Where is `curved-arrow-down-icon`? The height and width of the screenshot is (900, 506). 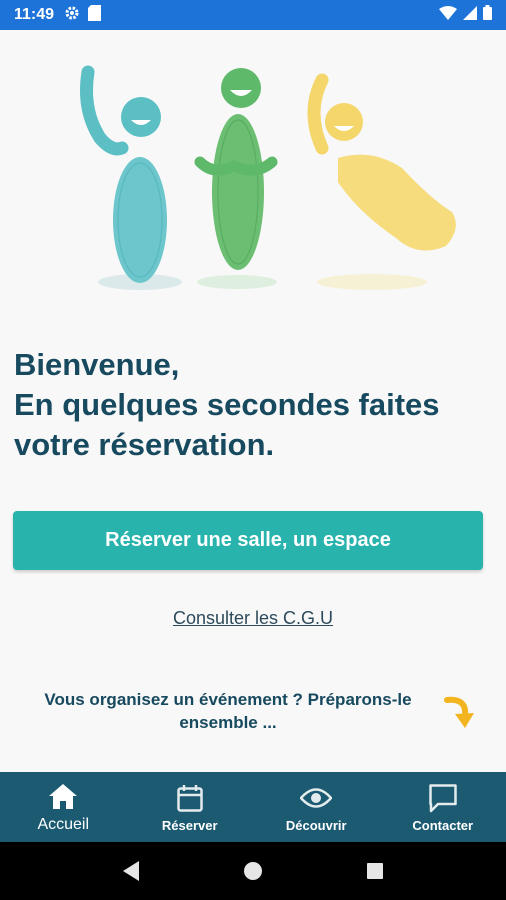
curved-arrow-down-icon is located at coordinates (460, 712).